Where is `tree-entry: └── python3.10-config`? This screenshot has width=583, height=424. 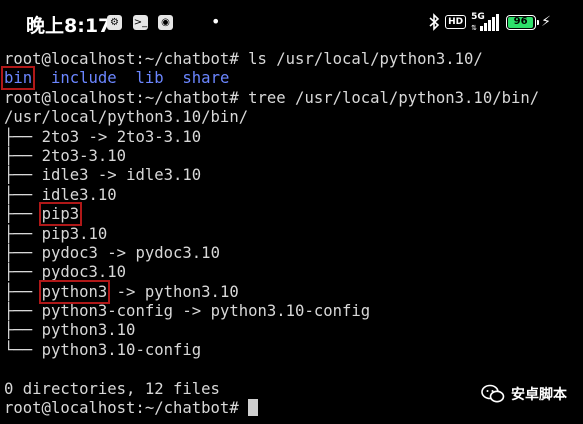 tree-entry: └── python3.10-config is located at coordinates (291, 350).